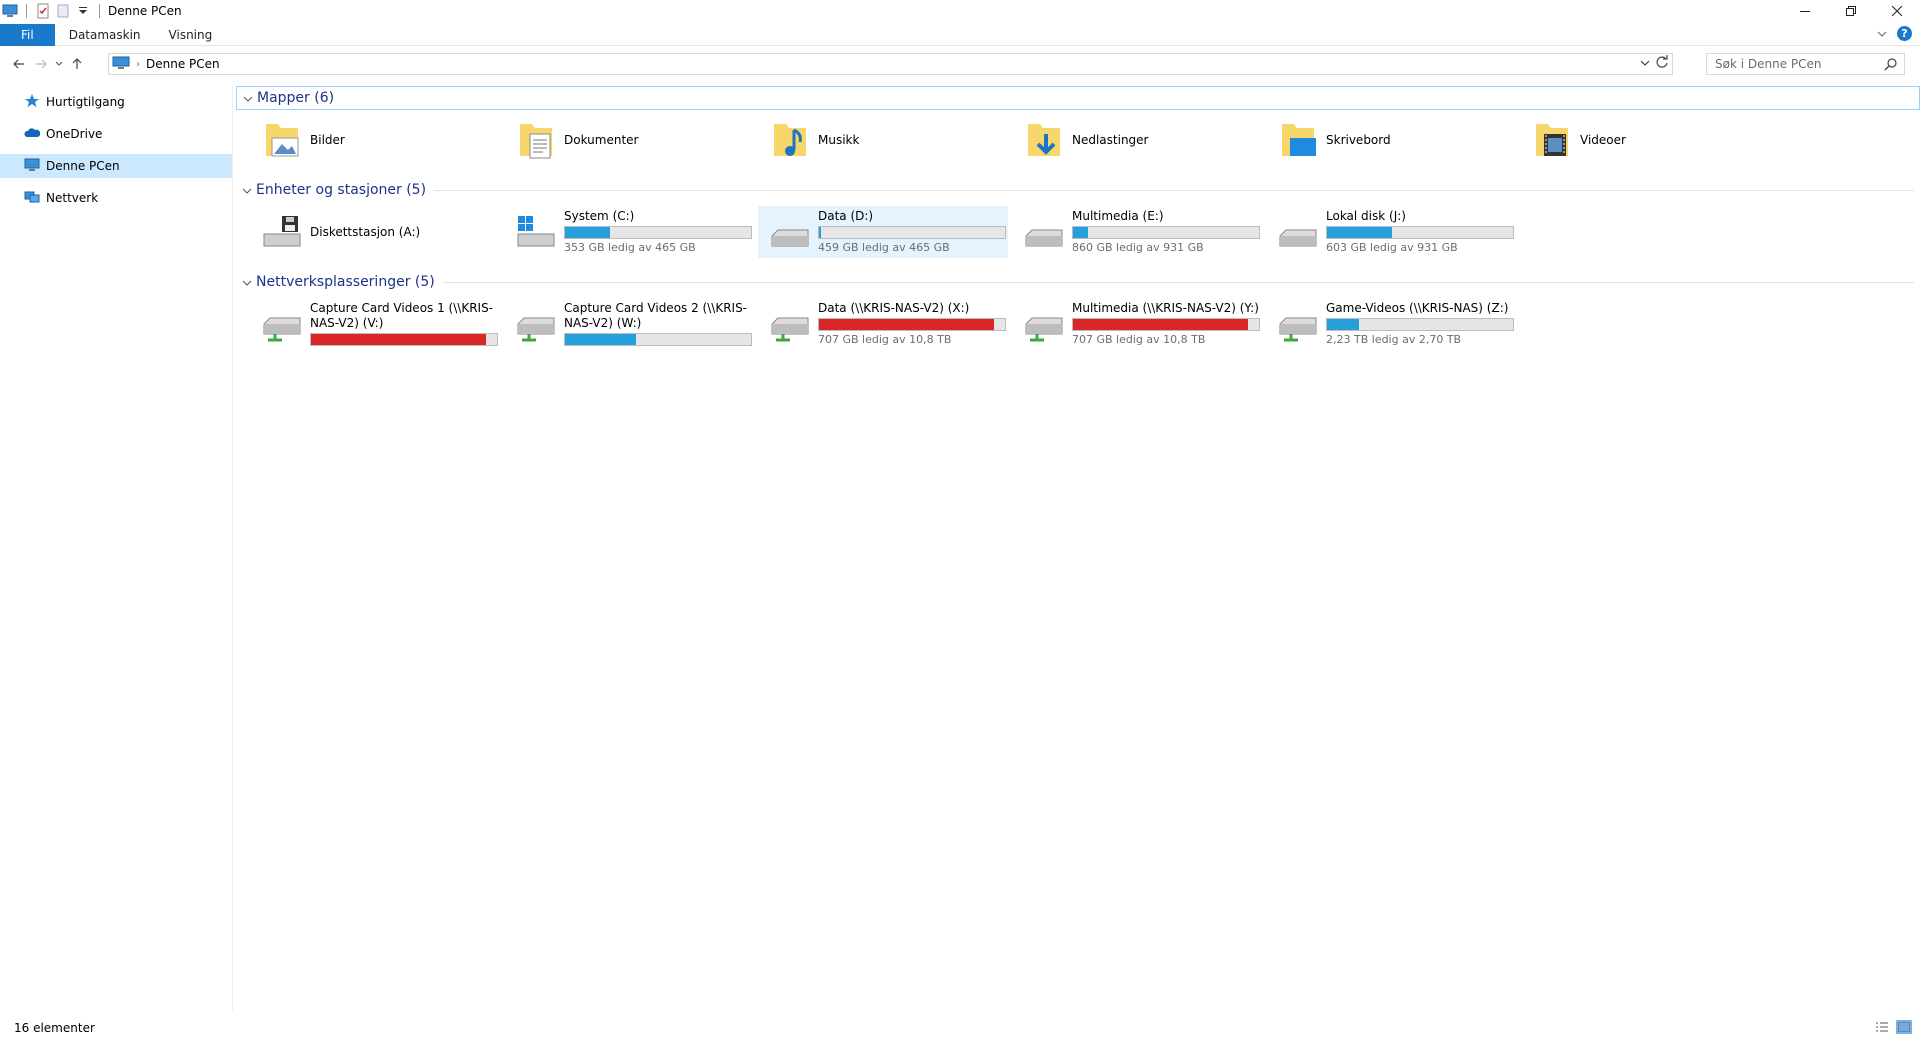  Describe the element at coordinates (345, 282) in the screenshot. I see `group-title: Nettverksplasseringer (5)` at that location.